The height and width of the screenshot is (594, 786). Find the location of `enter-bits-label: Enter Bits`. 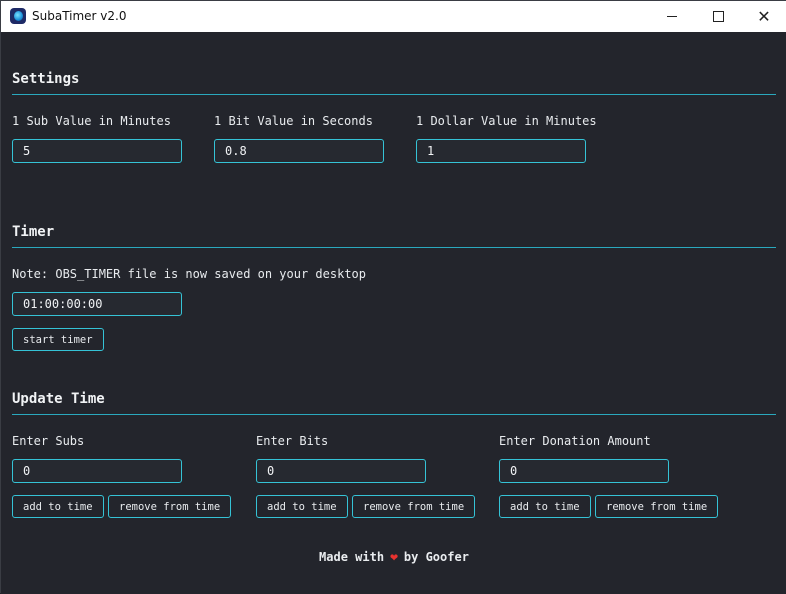

enter-bits-label: Enter Bits is located at coordinates (292, 441).